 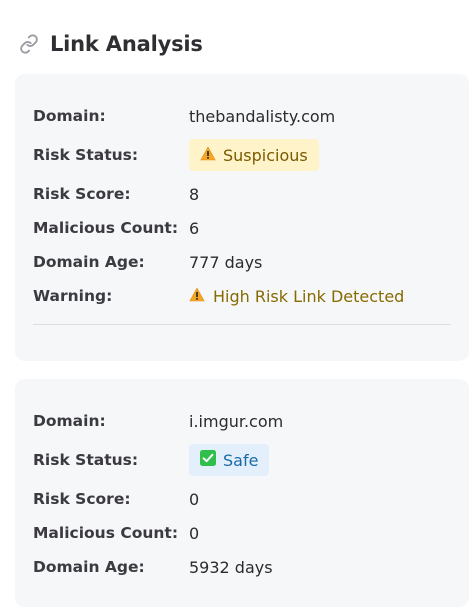 What do you see at coordinates (262, 116) in the screenshot?
I see `domain-value: thebandalisty.com` at bounding box center [262, 116].